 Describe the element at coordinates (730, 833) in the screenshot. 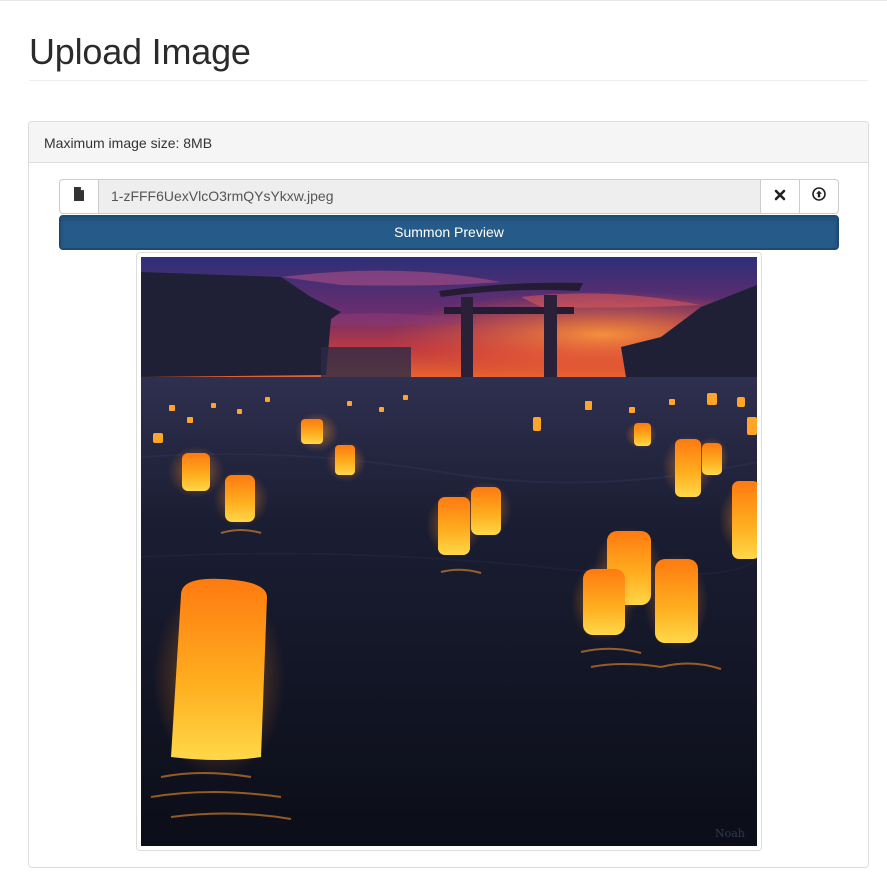

I see `artist-signature: Noah` at that location.